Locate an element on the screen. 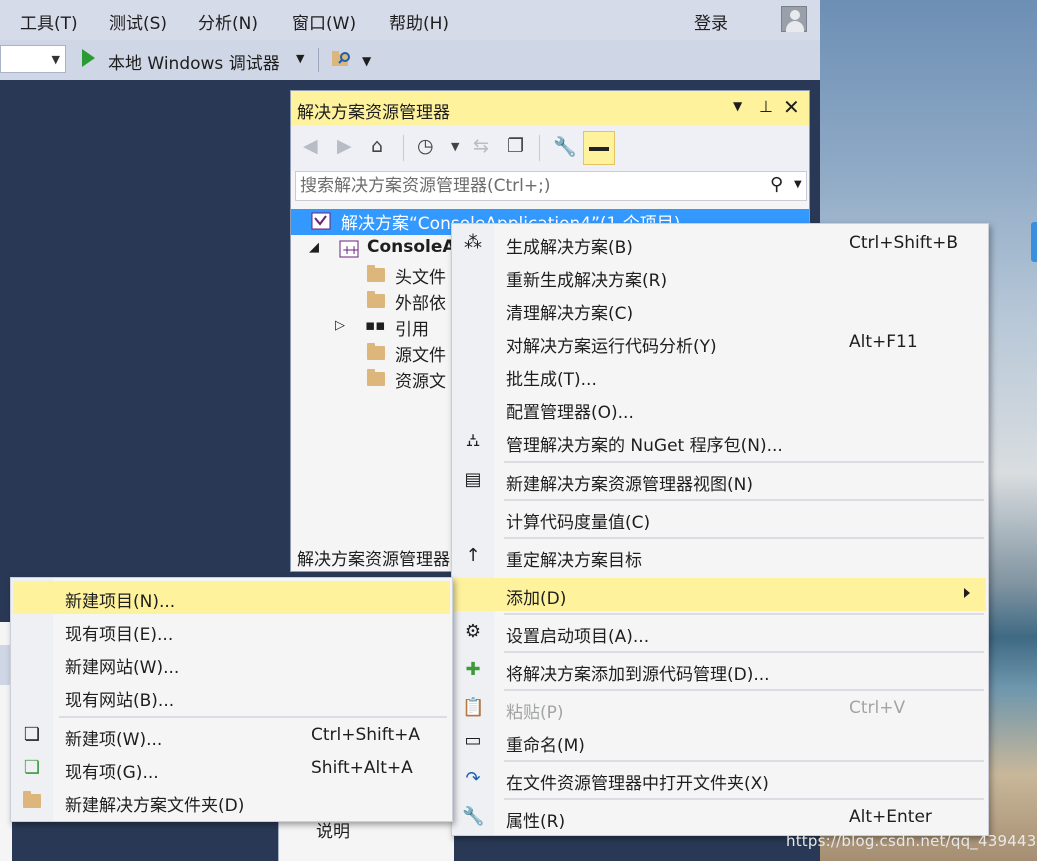 The height and width of the screenshot is (861, 1037). forward-icon: ▶ is located at coordinates (344, 146).